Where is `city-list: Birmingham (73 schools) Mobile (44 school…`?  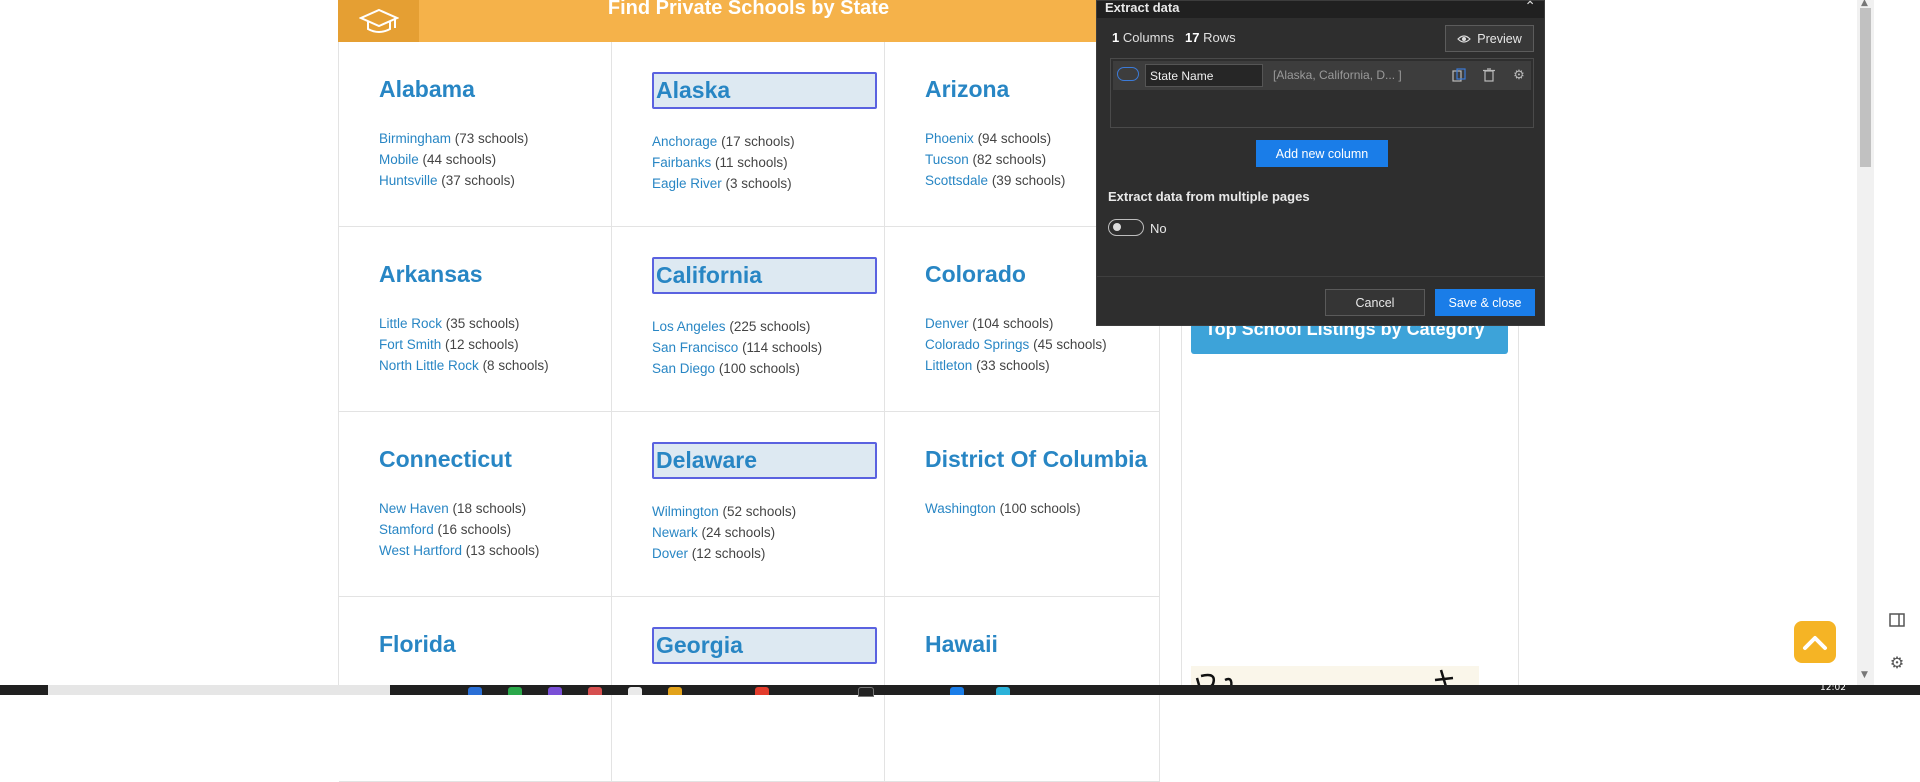 city-list: Birmingham (73 schools) Mobile (44 school… is located at coordinates (453, 159).